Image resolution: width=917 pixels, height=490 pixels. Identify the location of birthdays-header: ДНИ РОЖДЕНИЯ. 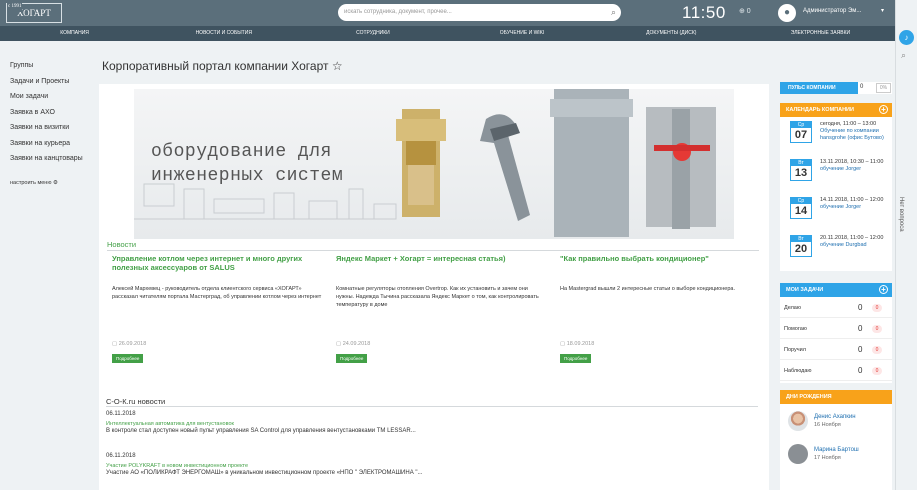
(836, 397).